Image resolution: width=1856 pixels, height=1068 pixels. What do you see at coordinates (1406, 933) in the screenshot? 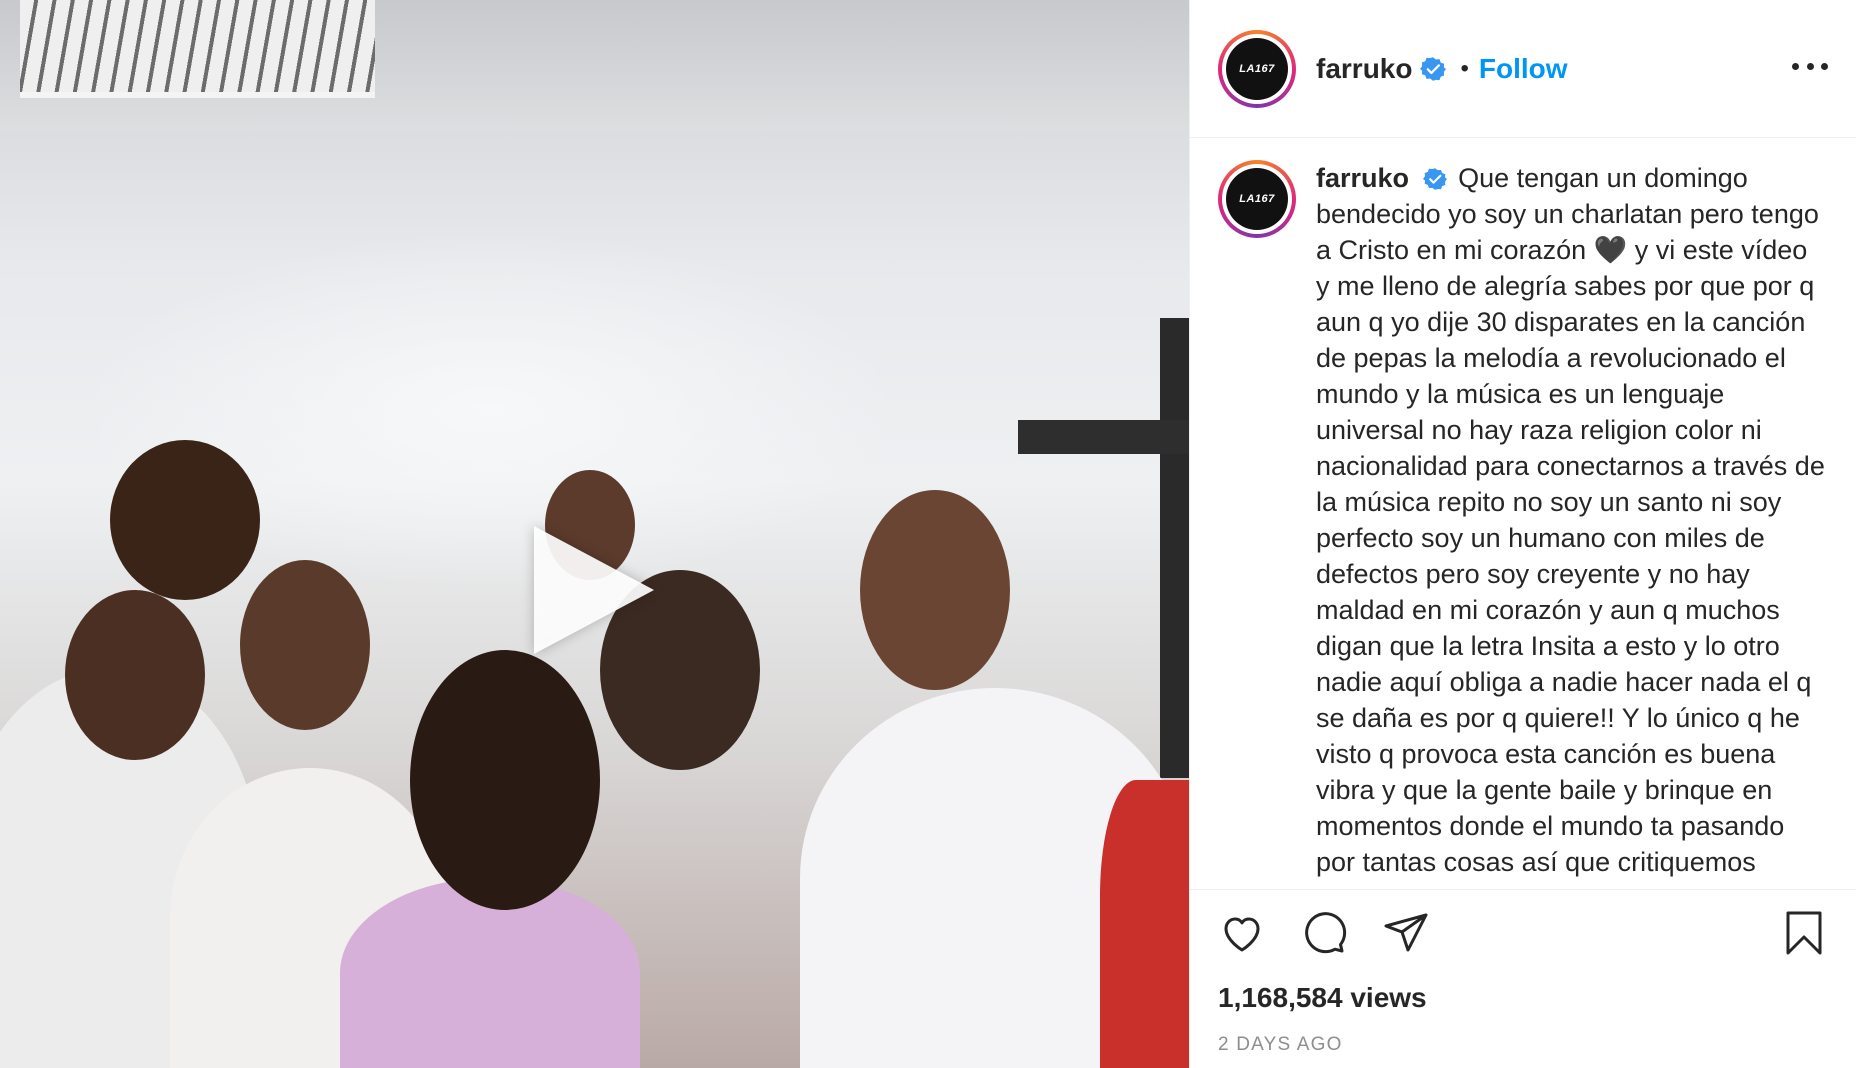
I see `paper-plane-icon` at bounding box center [1406, 933].